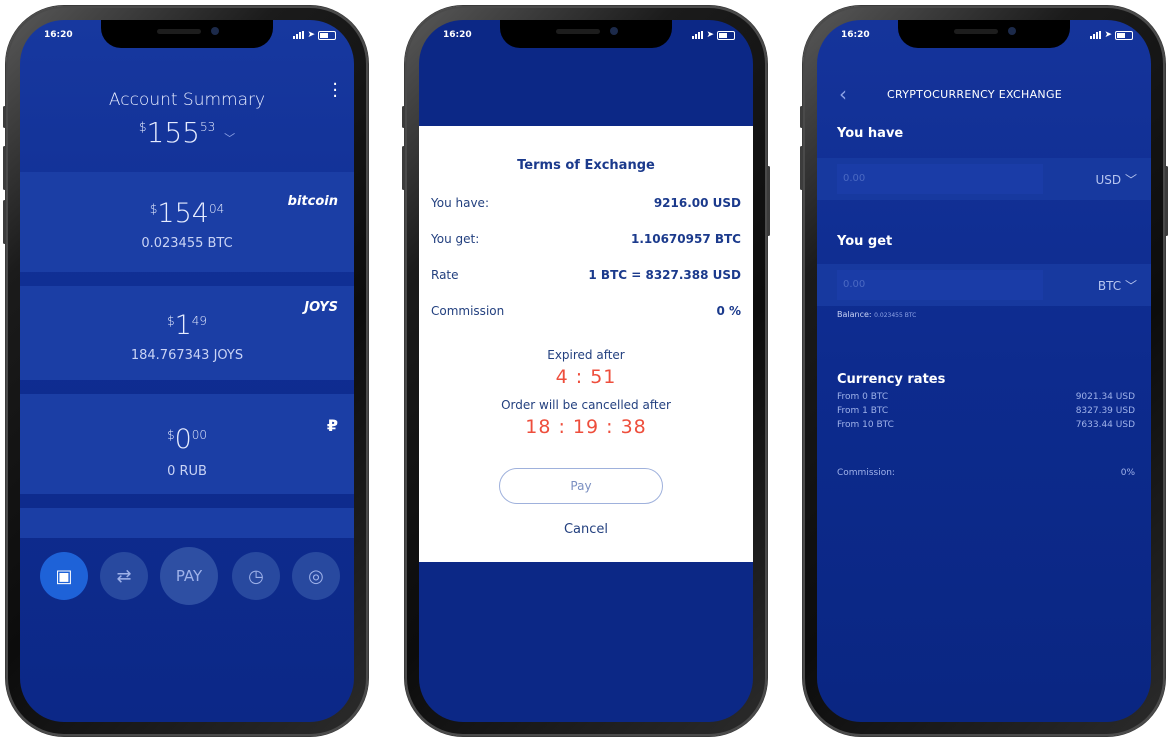 The width and height of the screenshot is (1170, 743). I want to click on you-have-row: You have: 9216.00 USD, so click(586, 203).